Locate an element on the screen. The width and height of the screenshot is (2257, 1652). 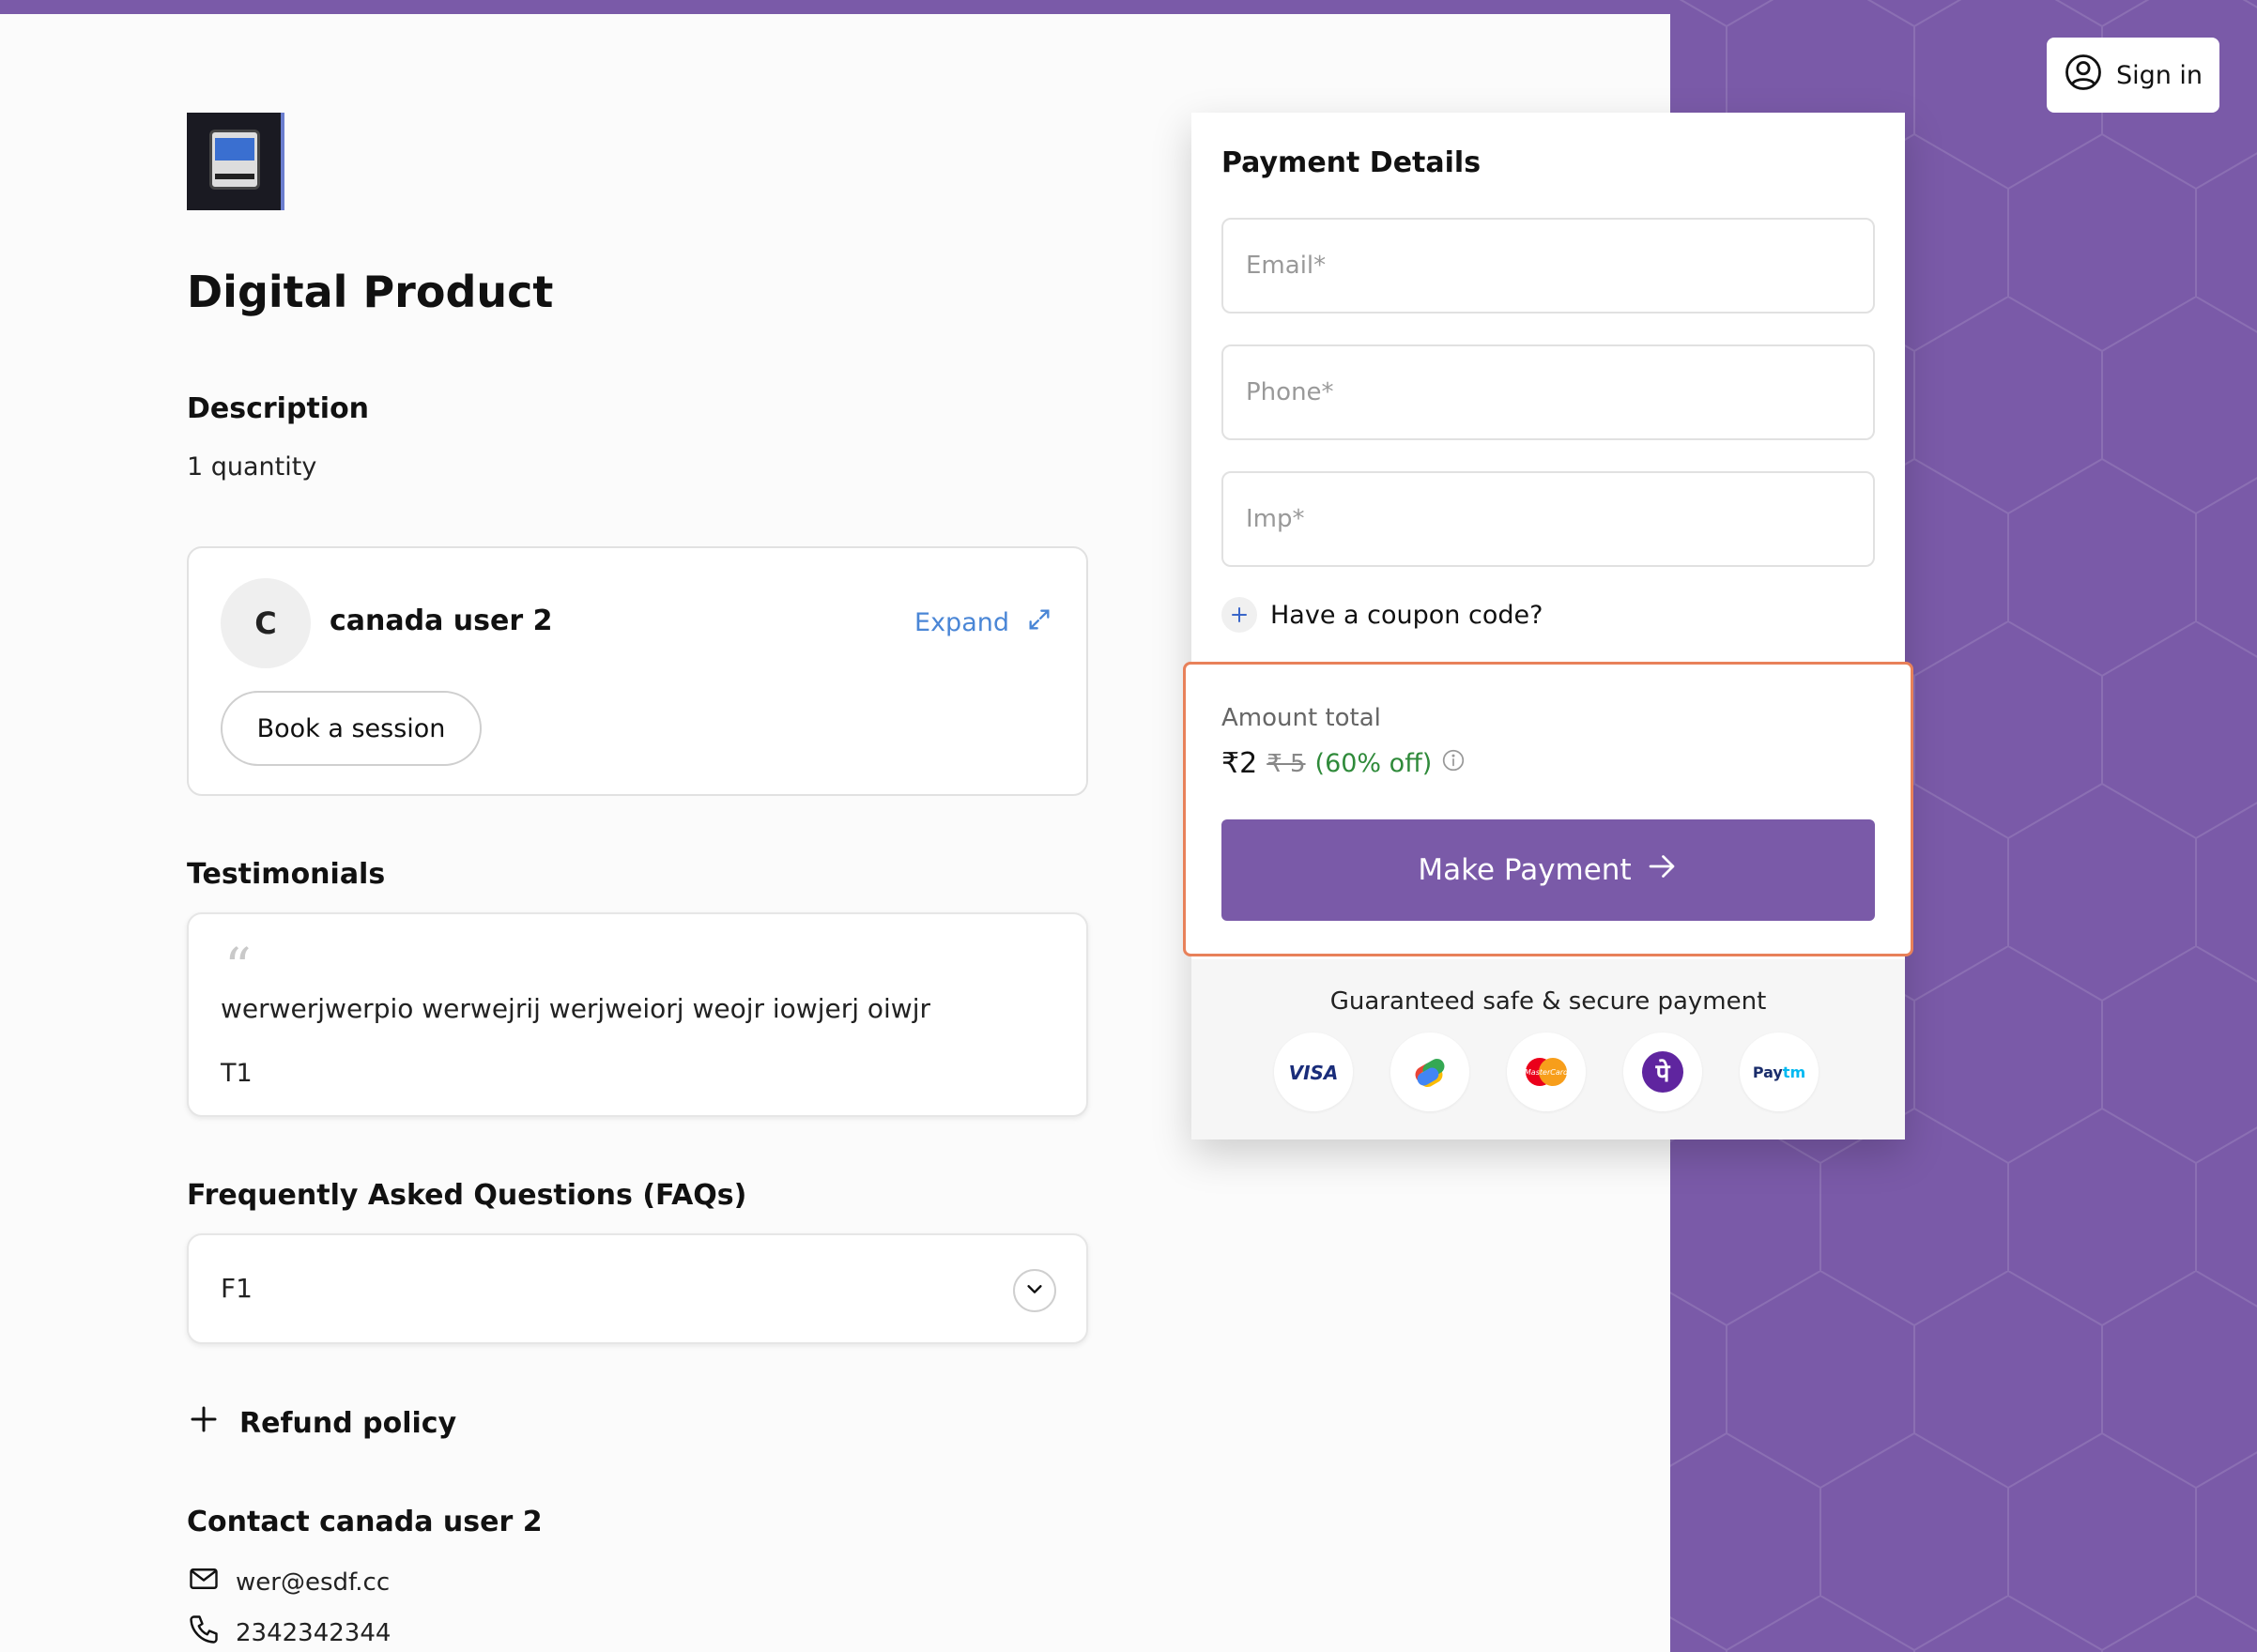
expand-link: Expand is located at coordinates (983, 622).